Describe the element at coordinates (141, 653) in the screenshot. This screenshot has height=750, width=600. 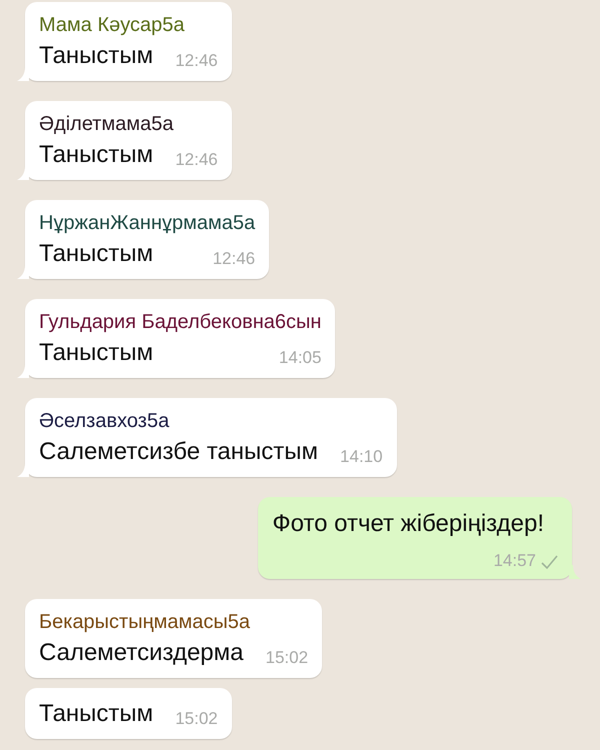
I see `message-text: Салеметсиздерма` at that location.